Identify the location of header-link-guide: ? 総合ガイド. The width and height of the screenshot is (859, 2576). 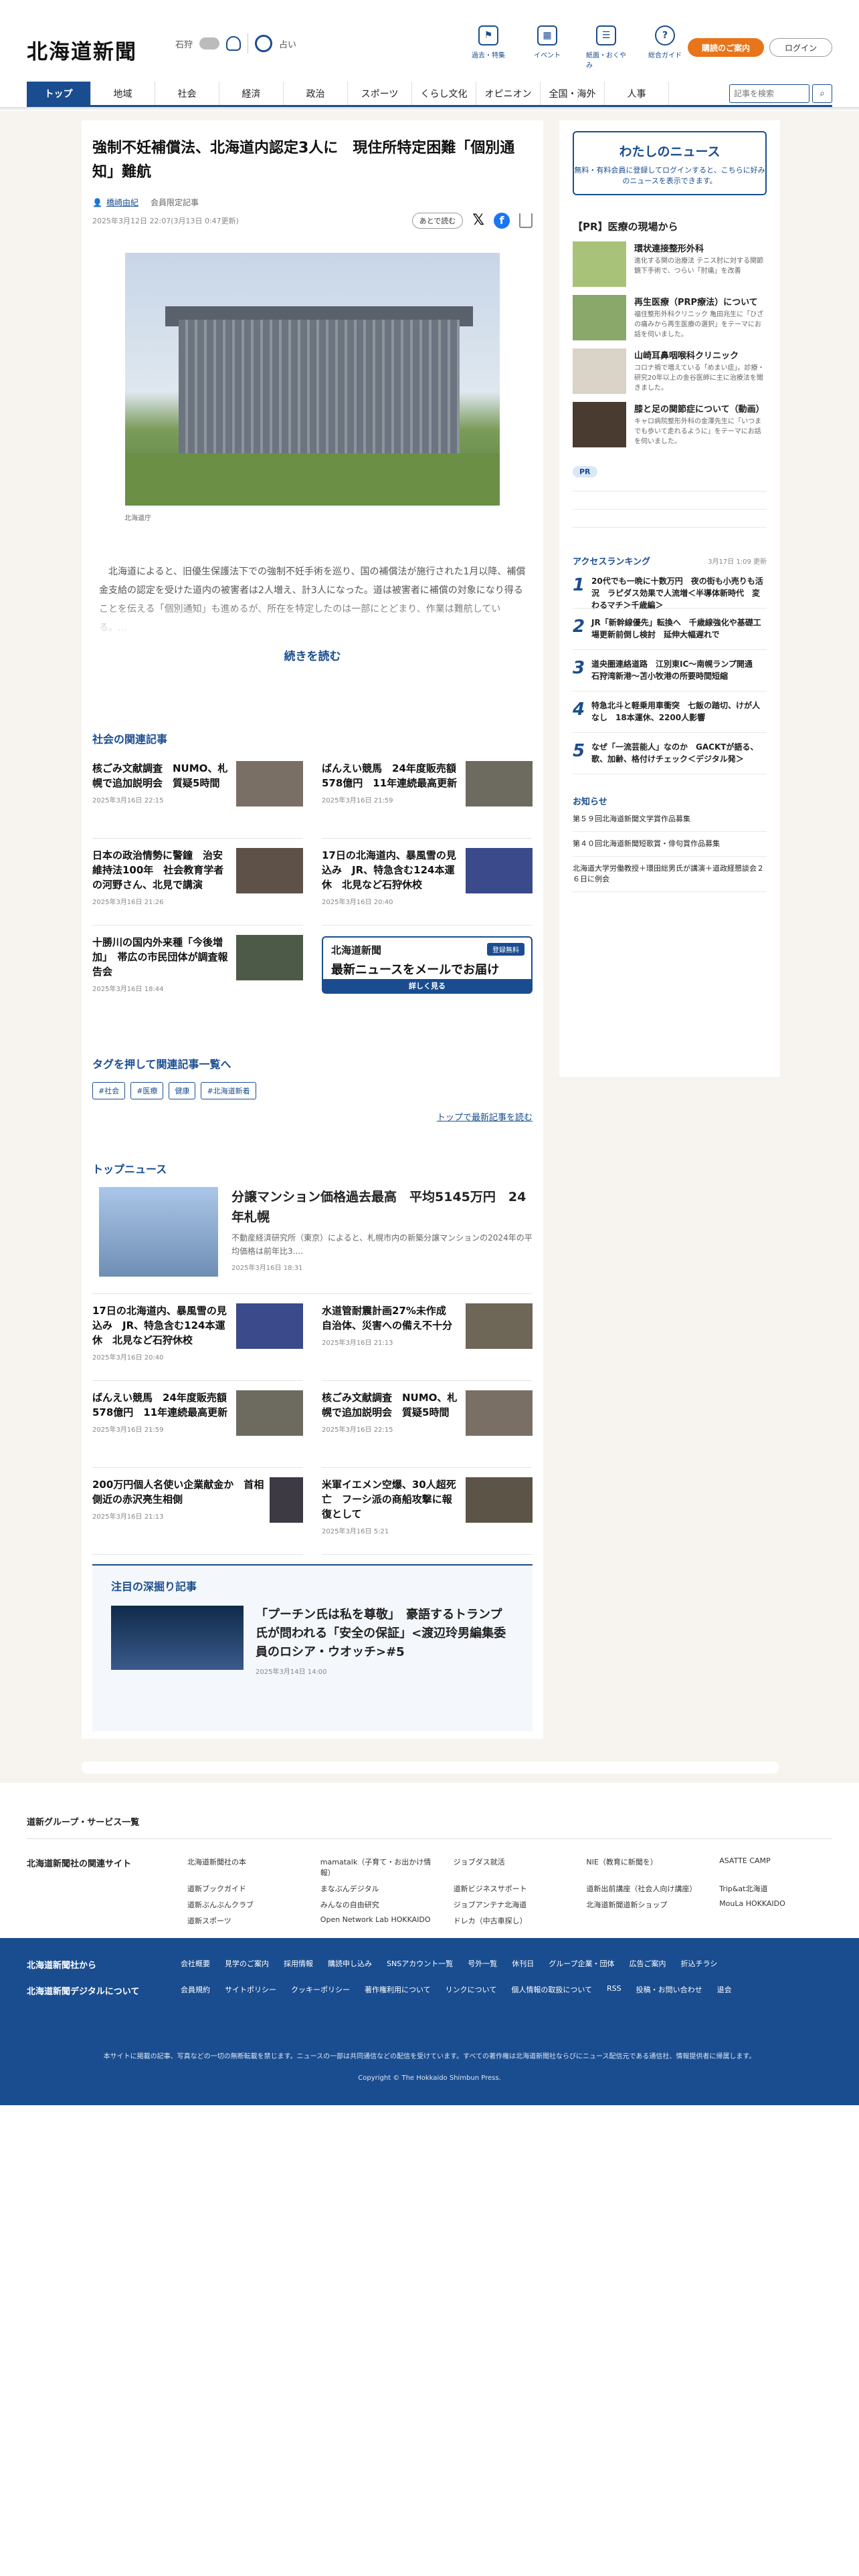
(665, 48).